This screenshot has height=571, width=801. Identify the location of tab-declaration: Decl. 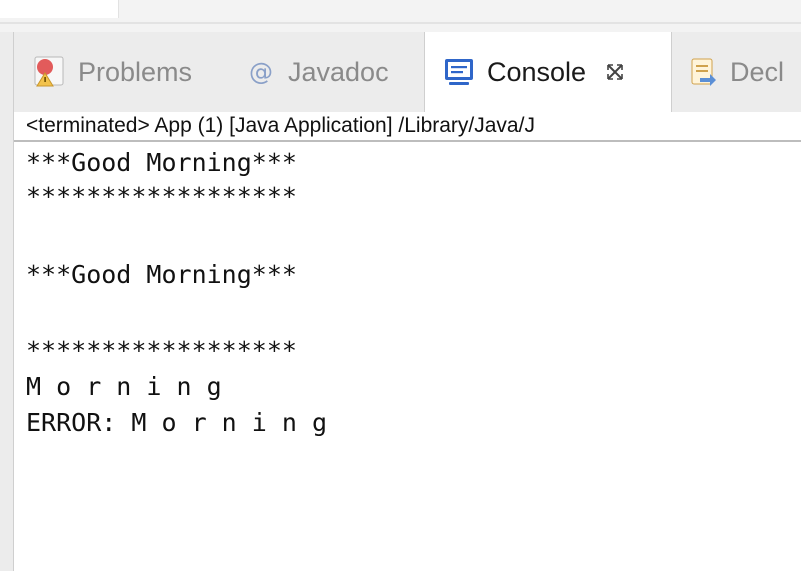
(736, 72).